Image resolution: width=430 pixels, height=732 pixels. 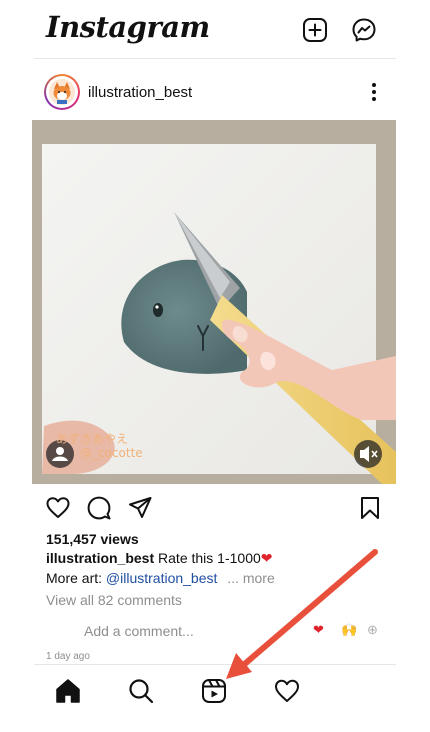 I want to click on view-comments-link: View all 82 comments, so click(x=114, y=600).